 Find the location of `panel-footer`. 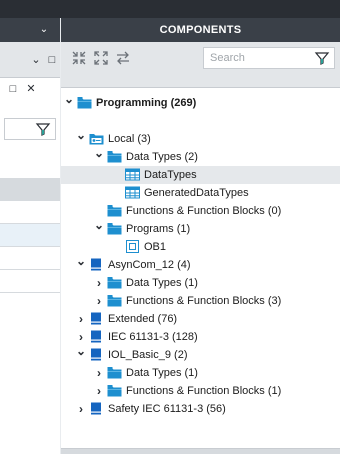

panel-footer is located at coordinates (200, 451).